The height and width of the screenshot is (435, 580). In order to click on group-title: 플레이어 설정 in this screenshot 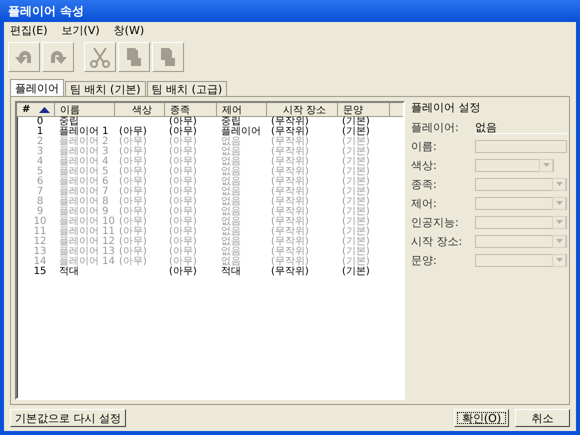, I will do `click(446, 107)`.